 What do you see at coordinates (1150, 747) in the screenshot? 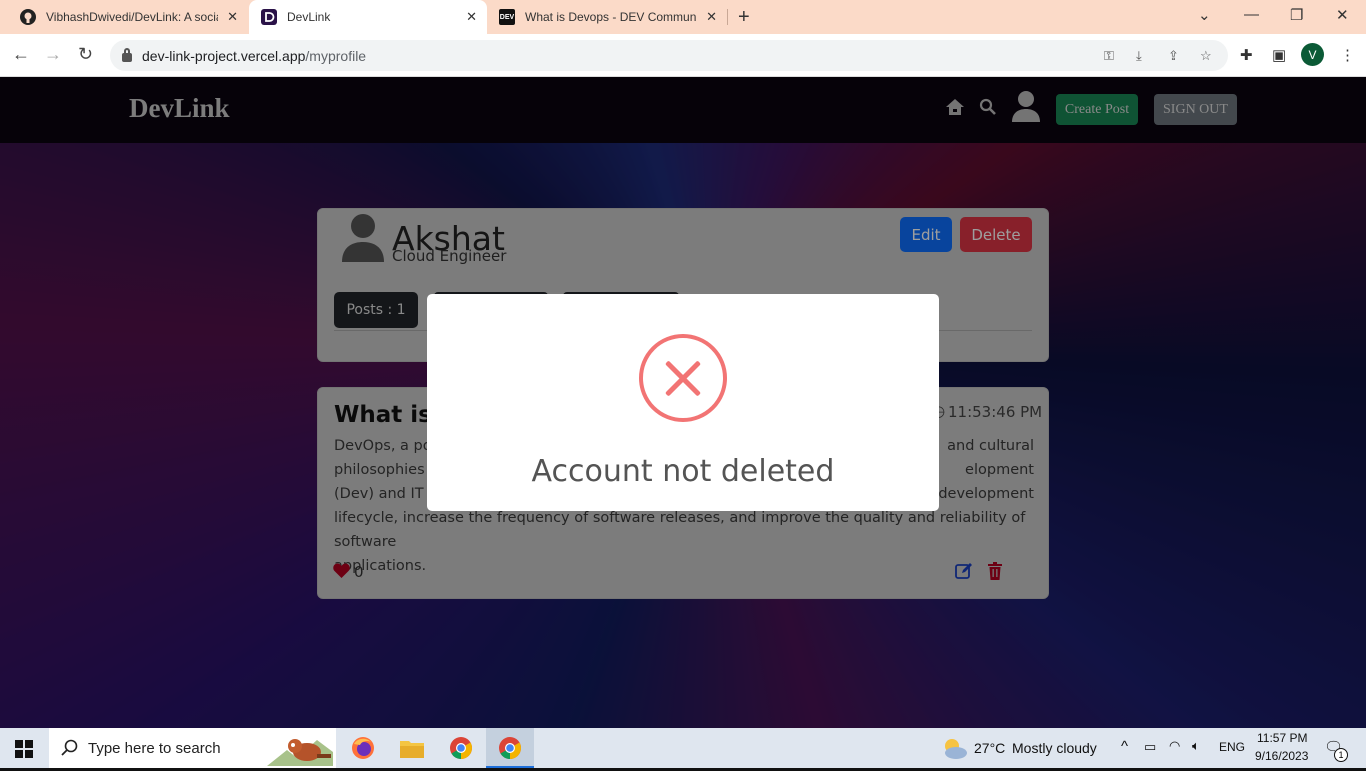
I see `battery-icon: ▭` at bounding box center [1150, 747].